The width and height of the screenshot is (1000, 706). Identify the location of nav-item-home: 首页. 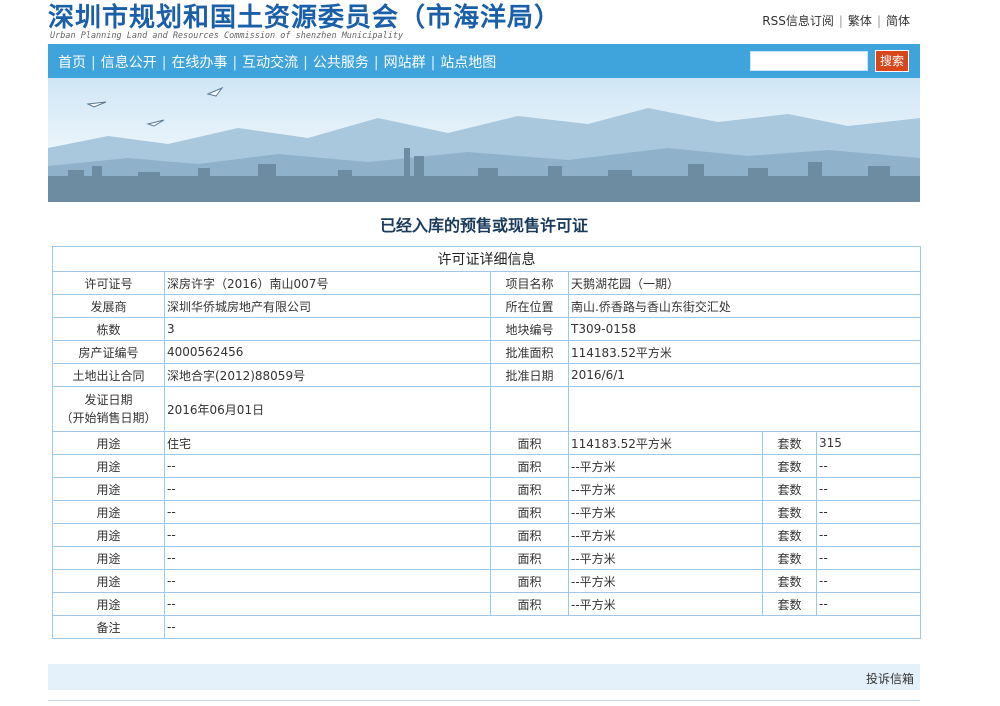
(72, 63).